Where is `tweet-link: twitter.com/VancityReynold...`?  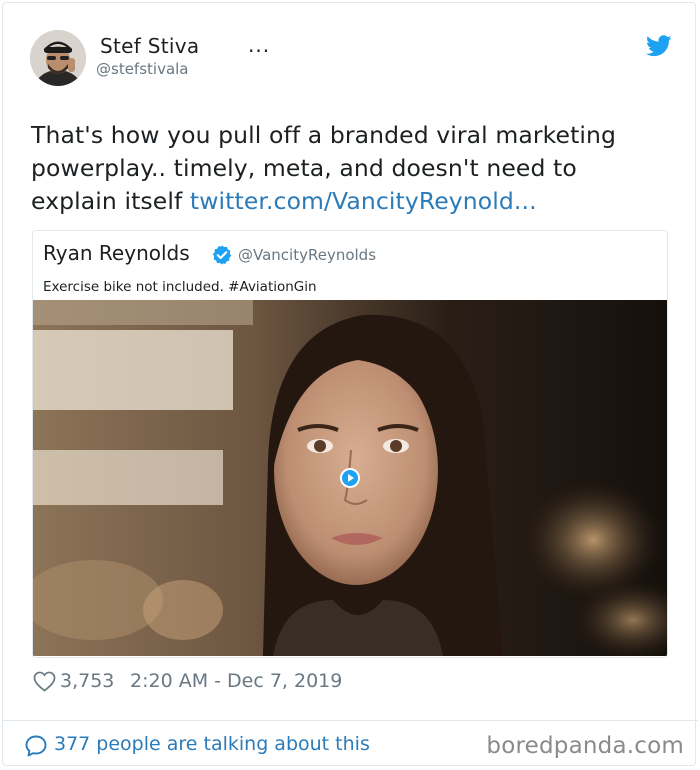
tweet-link: twitter.com/VancityReynold... is located at coordinates (363, 201).